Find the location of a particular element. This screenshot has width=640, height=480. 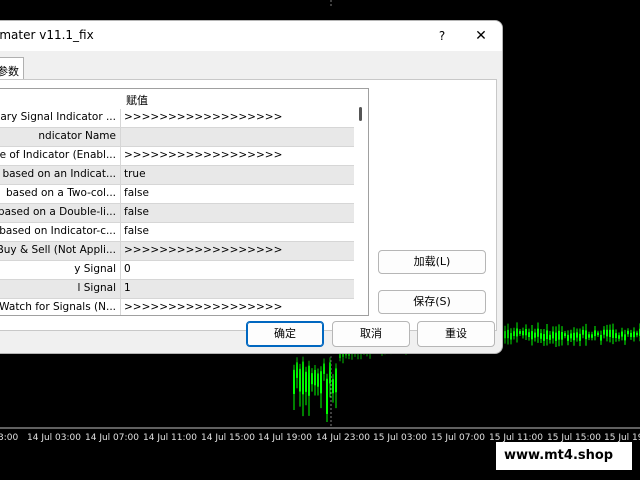

time-tick-label: 14 Jul 03:00 is located at coordinates (54, 438).